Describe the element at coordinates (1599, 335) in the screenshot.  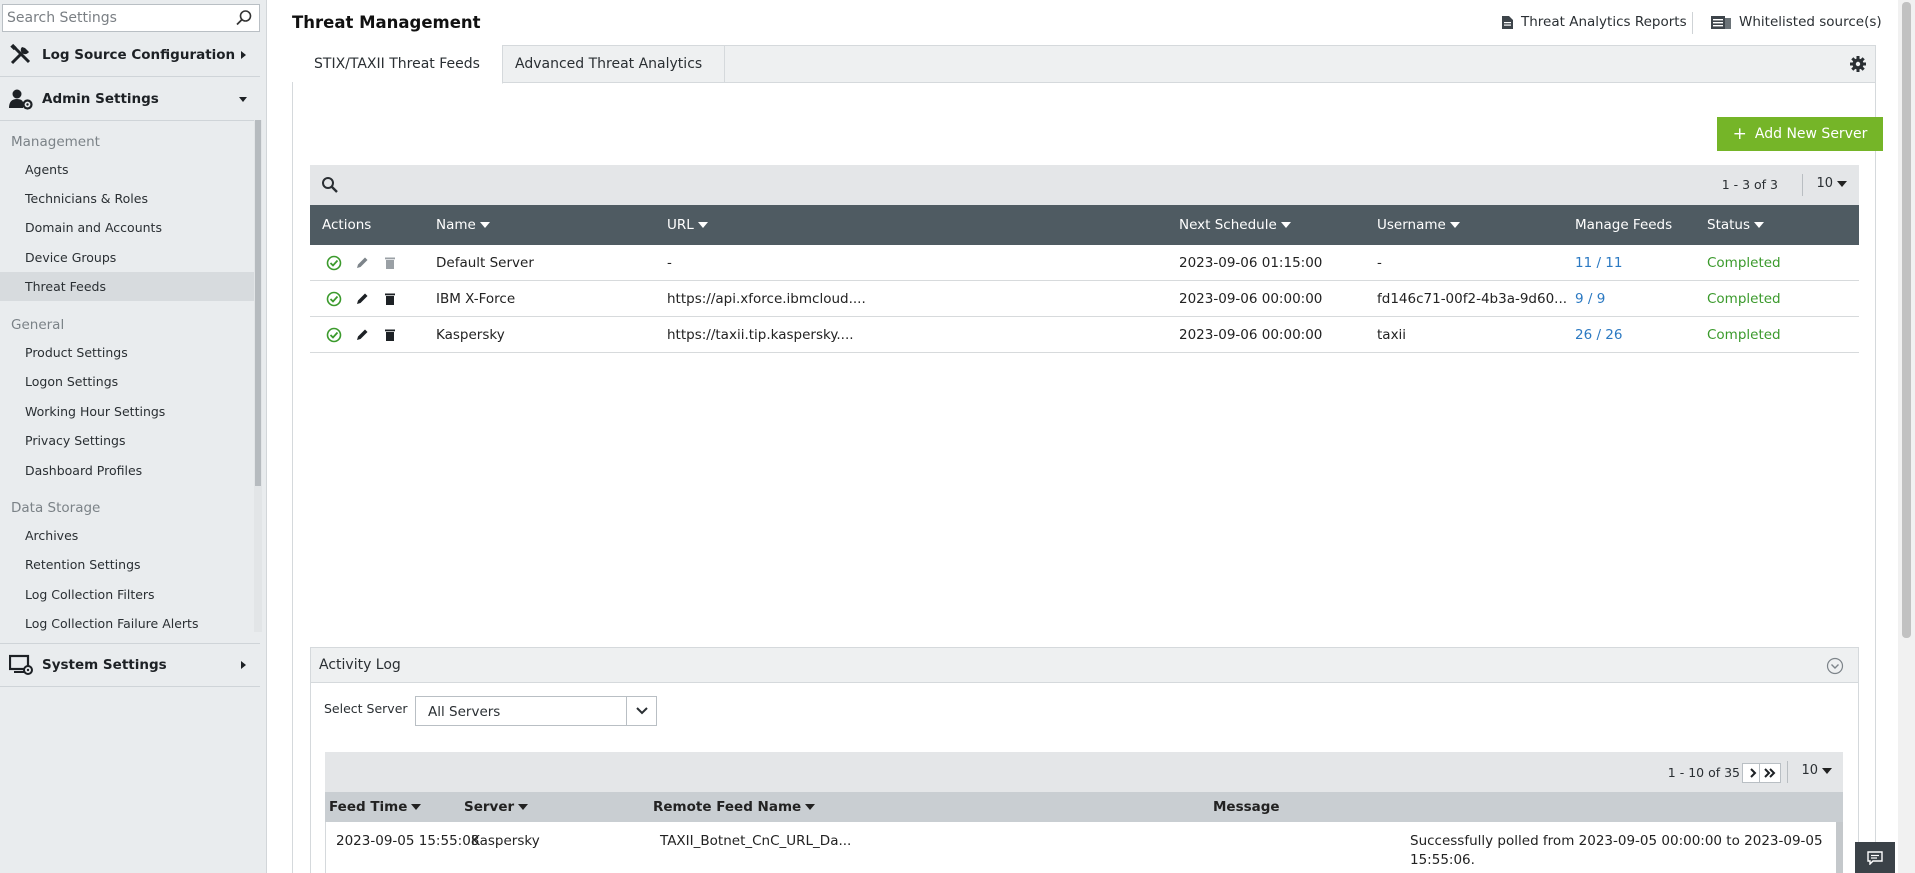
I see `manage-feeds-link: 26 / 26` at that location.